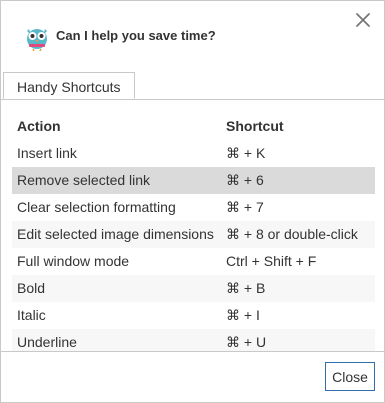 This screenshot has height=403, width=385. I want to click on action-cell: Full window mode, so click(73, 261).